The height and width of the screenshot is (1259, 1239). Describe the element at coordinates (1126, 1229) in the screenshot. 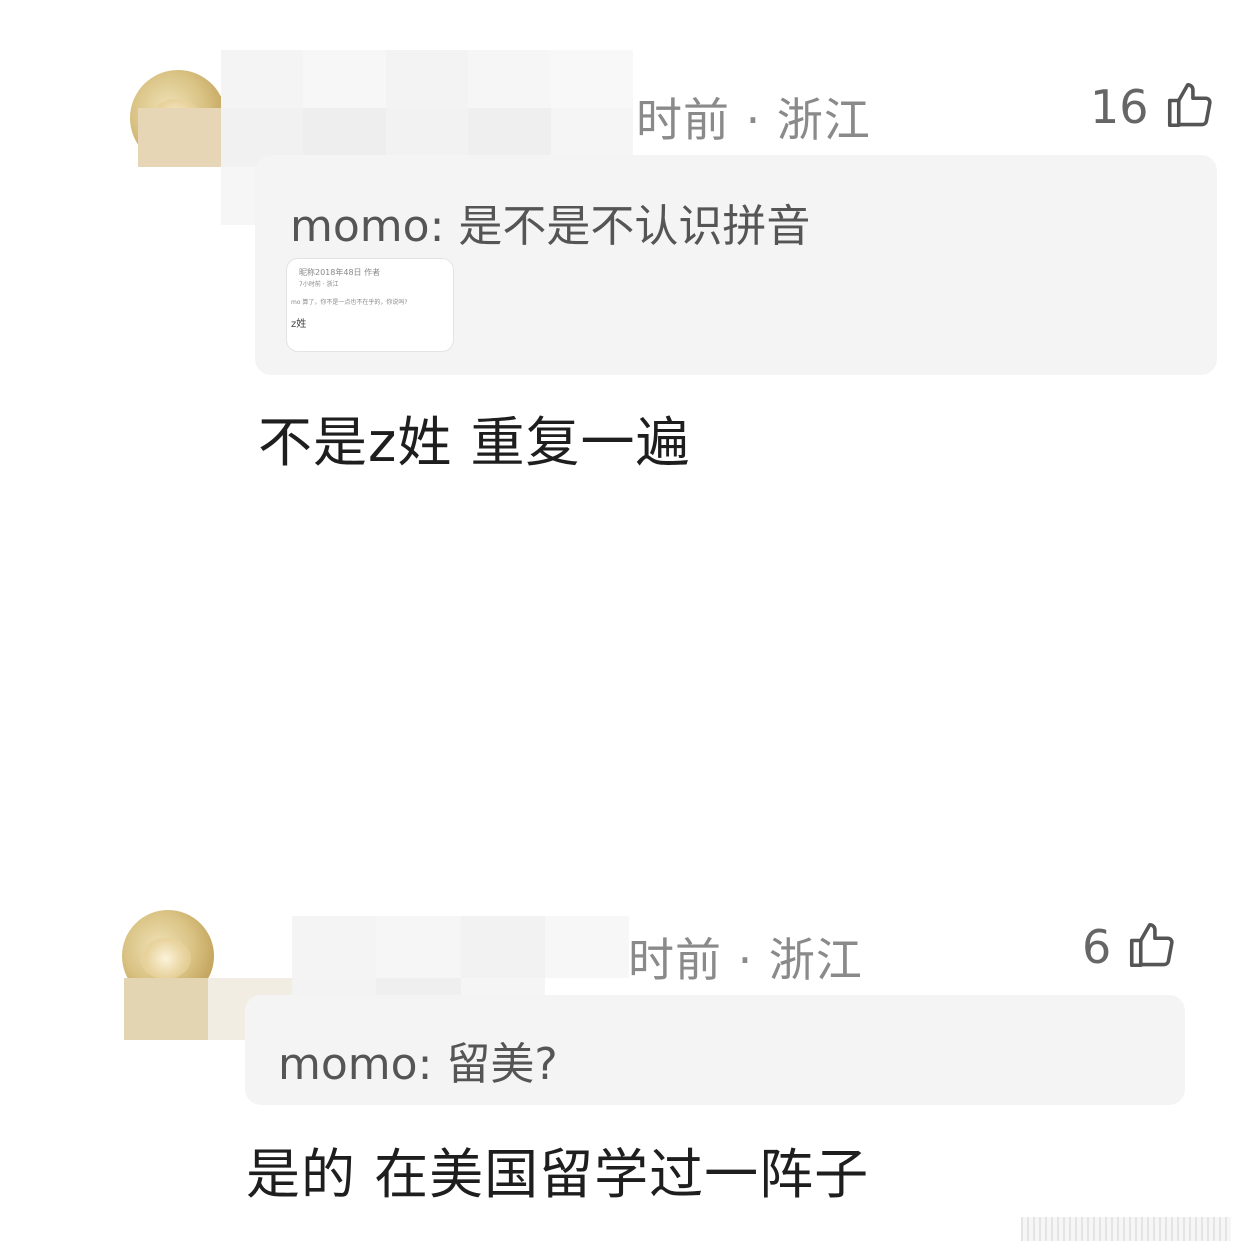

I see `watermark` at that location.